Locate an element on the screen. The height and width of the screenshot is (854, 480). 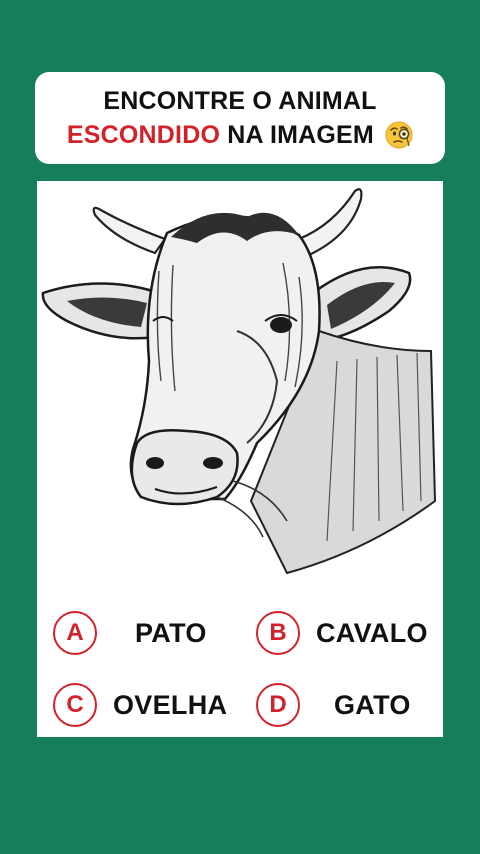
title-highlight: ESCONDIDO is located at coordinates (143, 135).